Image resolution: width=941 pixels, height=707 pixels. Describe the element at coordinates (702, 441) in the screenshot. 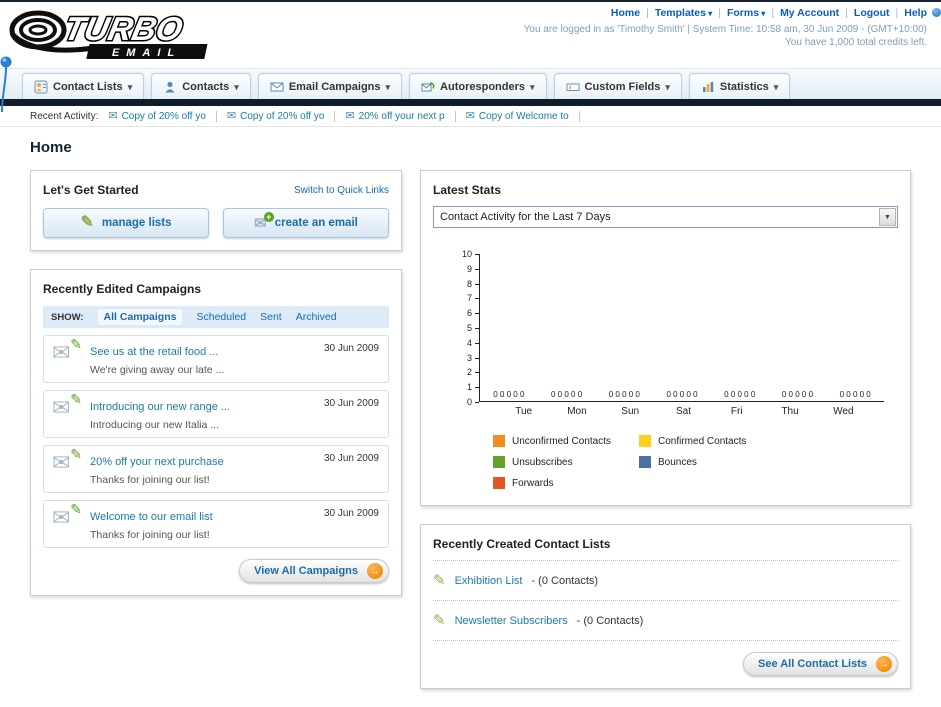

I see `legend-label: Confirmed Contacts` at that location.